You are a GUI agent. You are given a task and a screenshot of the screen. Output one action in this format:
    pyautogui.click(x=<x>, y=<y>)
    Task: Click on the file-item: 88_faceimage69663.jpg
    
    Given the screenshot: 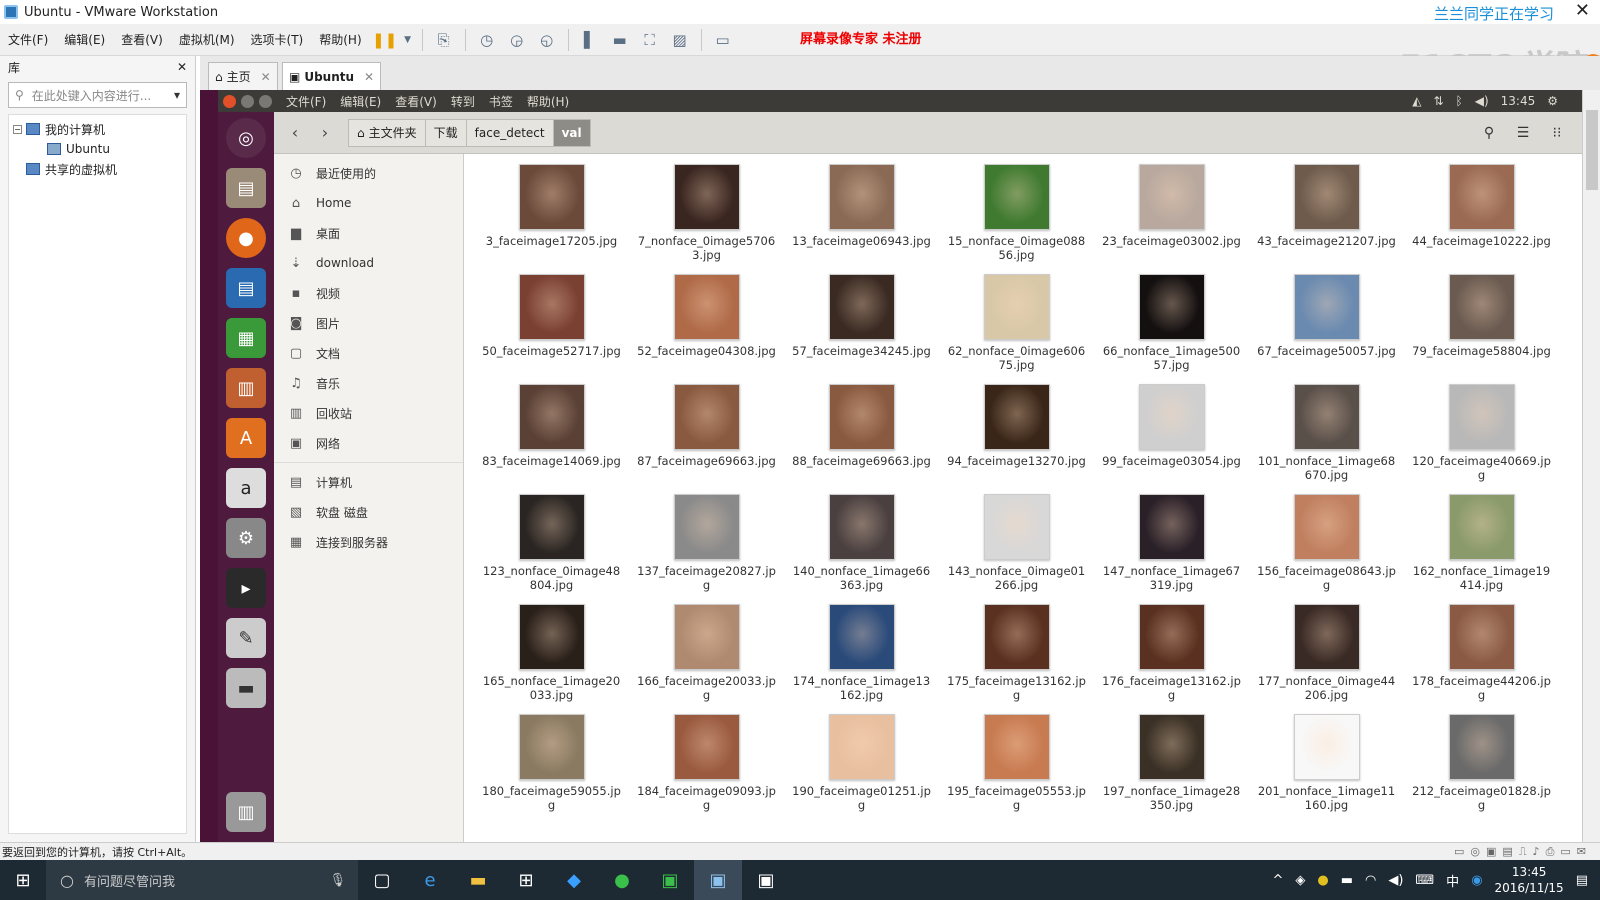 What is the action you would take?
    pyautogui.click(x=861, y=439)
    